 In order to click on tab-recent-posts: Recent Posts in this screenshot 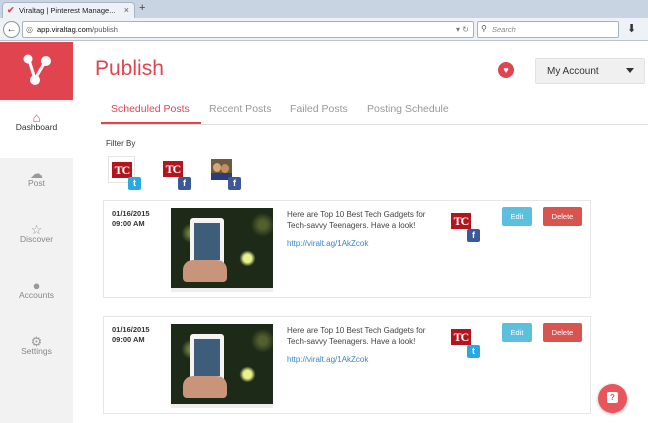, I will do `click(240, 109)`.